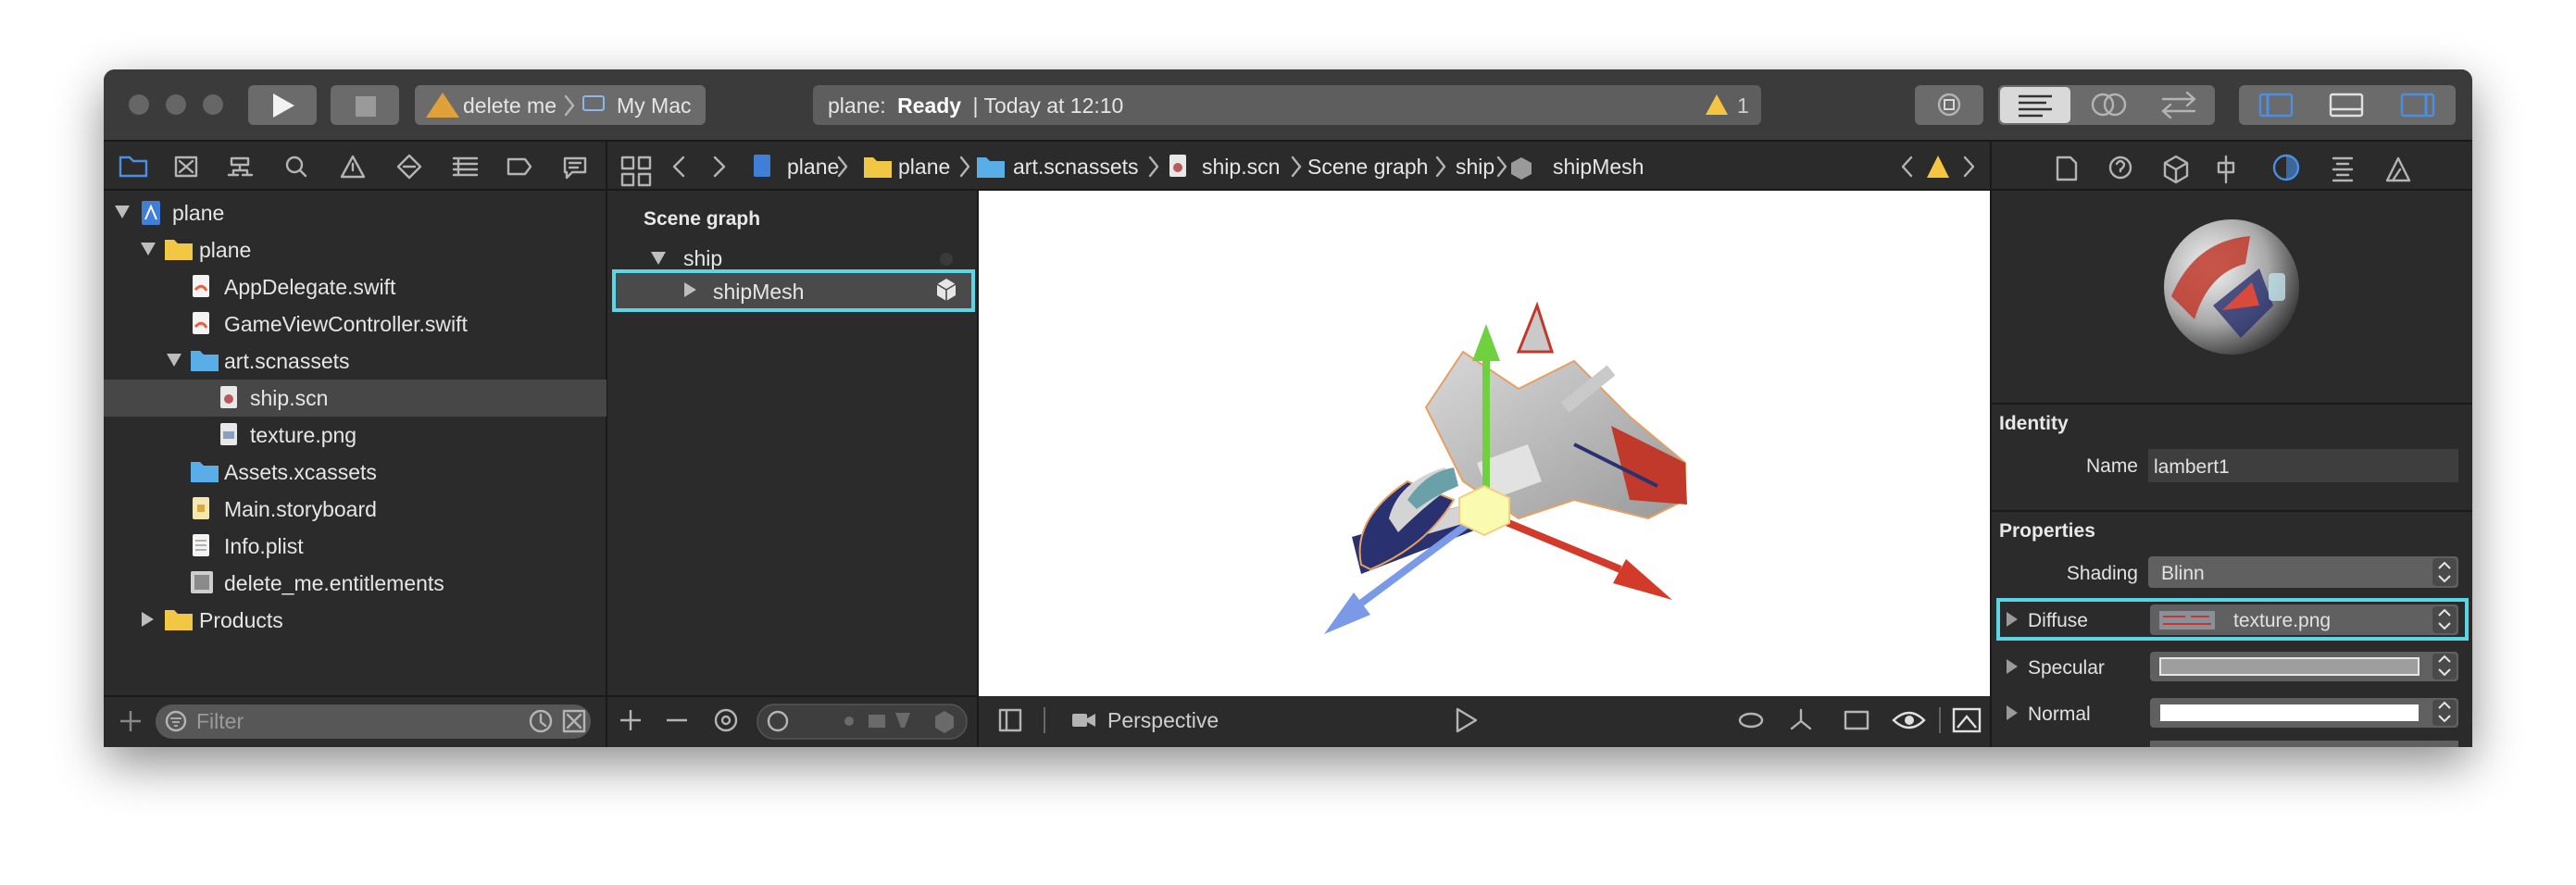 The image size is (2576, 885). I want to click on svg-text: texture.png, so click(303, 435).